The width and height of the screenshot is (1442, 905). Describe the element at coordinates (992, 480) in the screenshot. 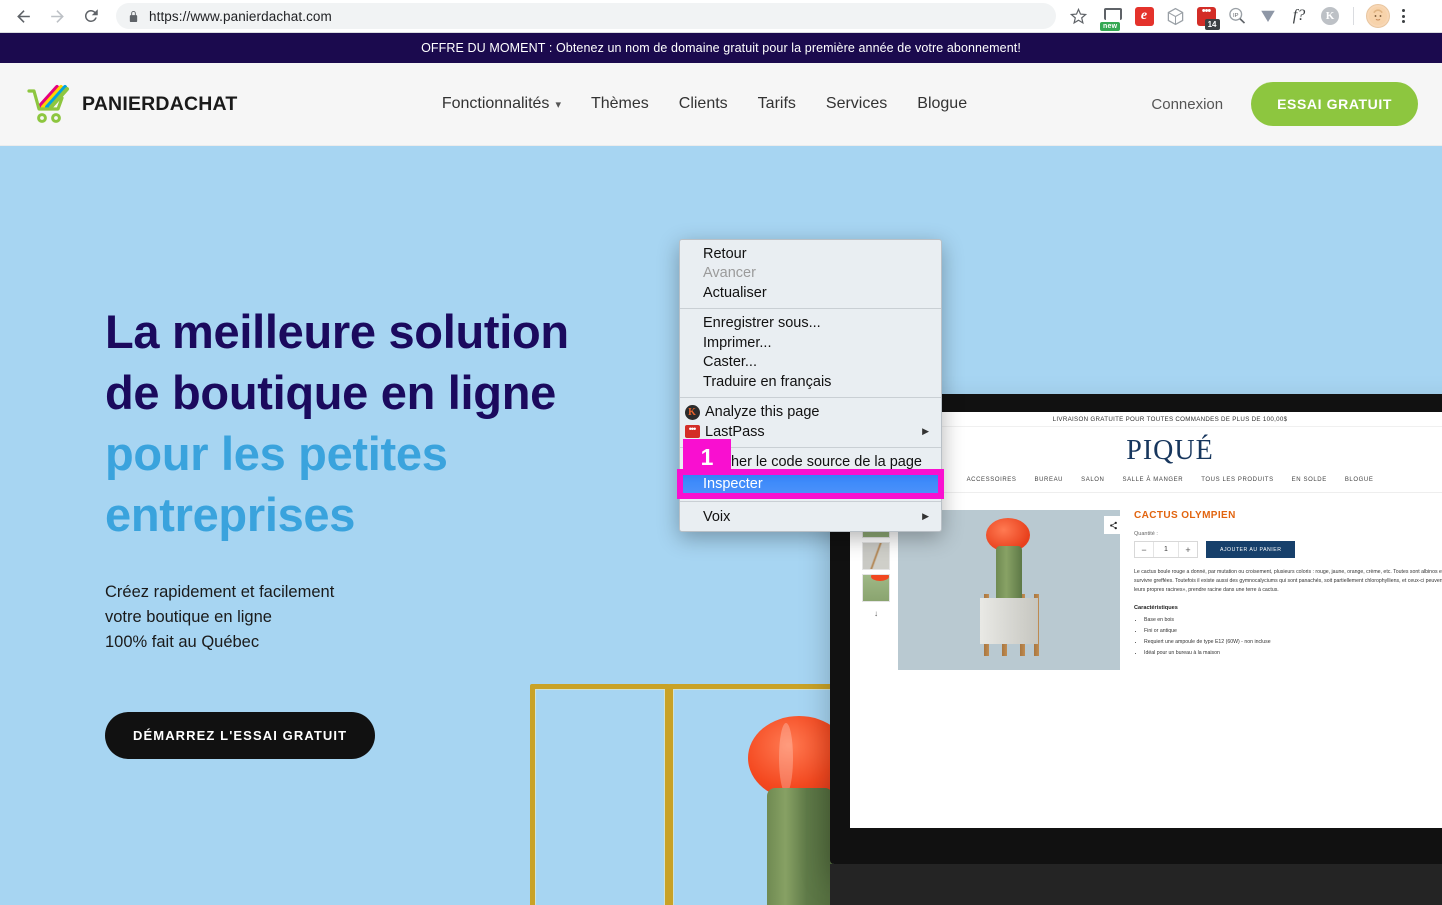

I see `store-nav-accessoires: ACCESSOIRES` at that location.